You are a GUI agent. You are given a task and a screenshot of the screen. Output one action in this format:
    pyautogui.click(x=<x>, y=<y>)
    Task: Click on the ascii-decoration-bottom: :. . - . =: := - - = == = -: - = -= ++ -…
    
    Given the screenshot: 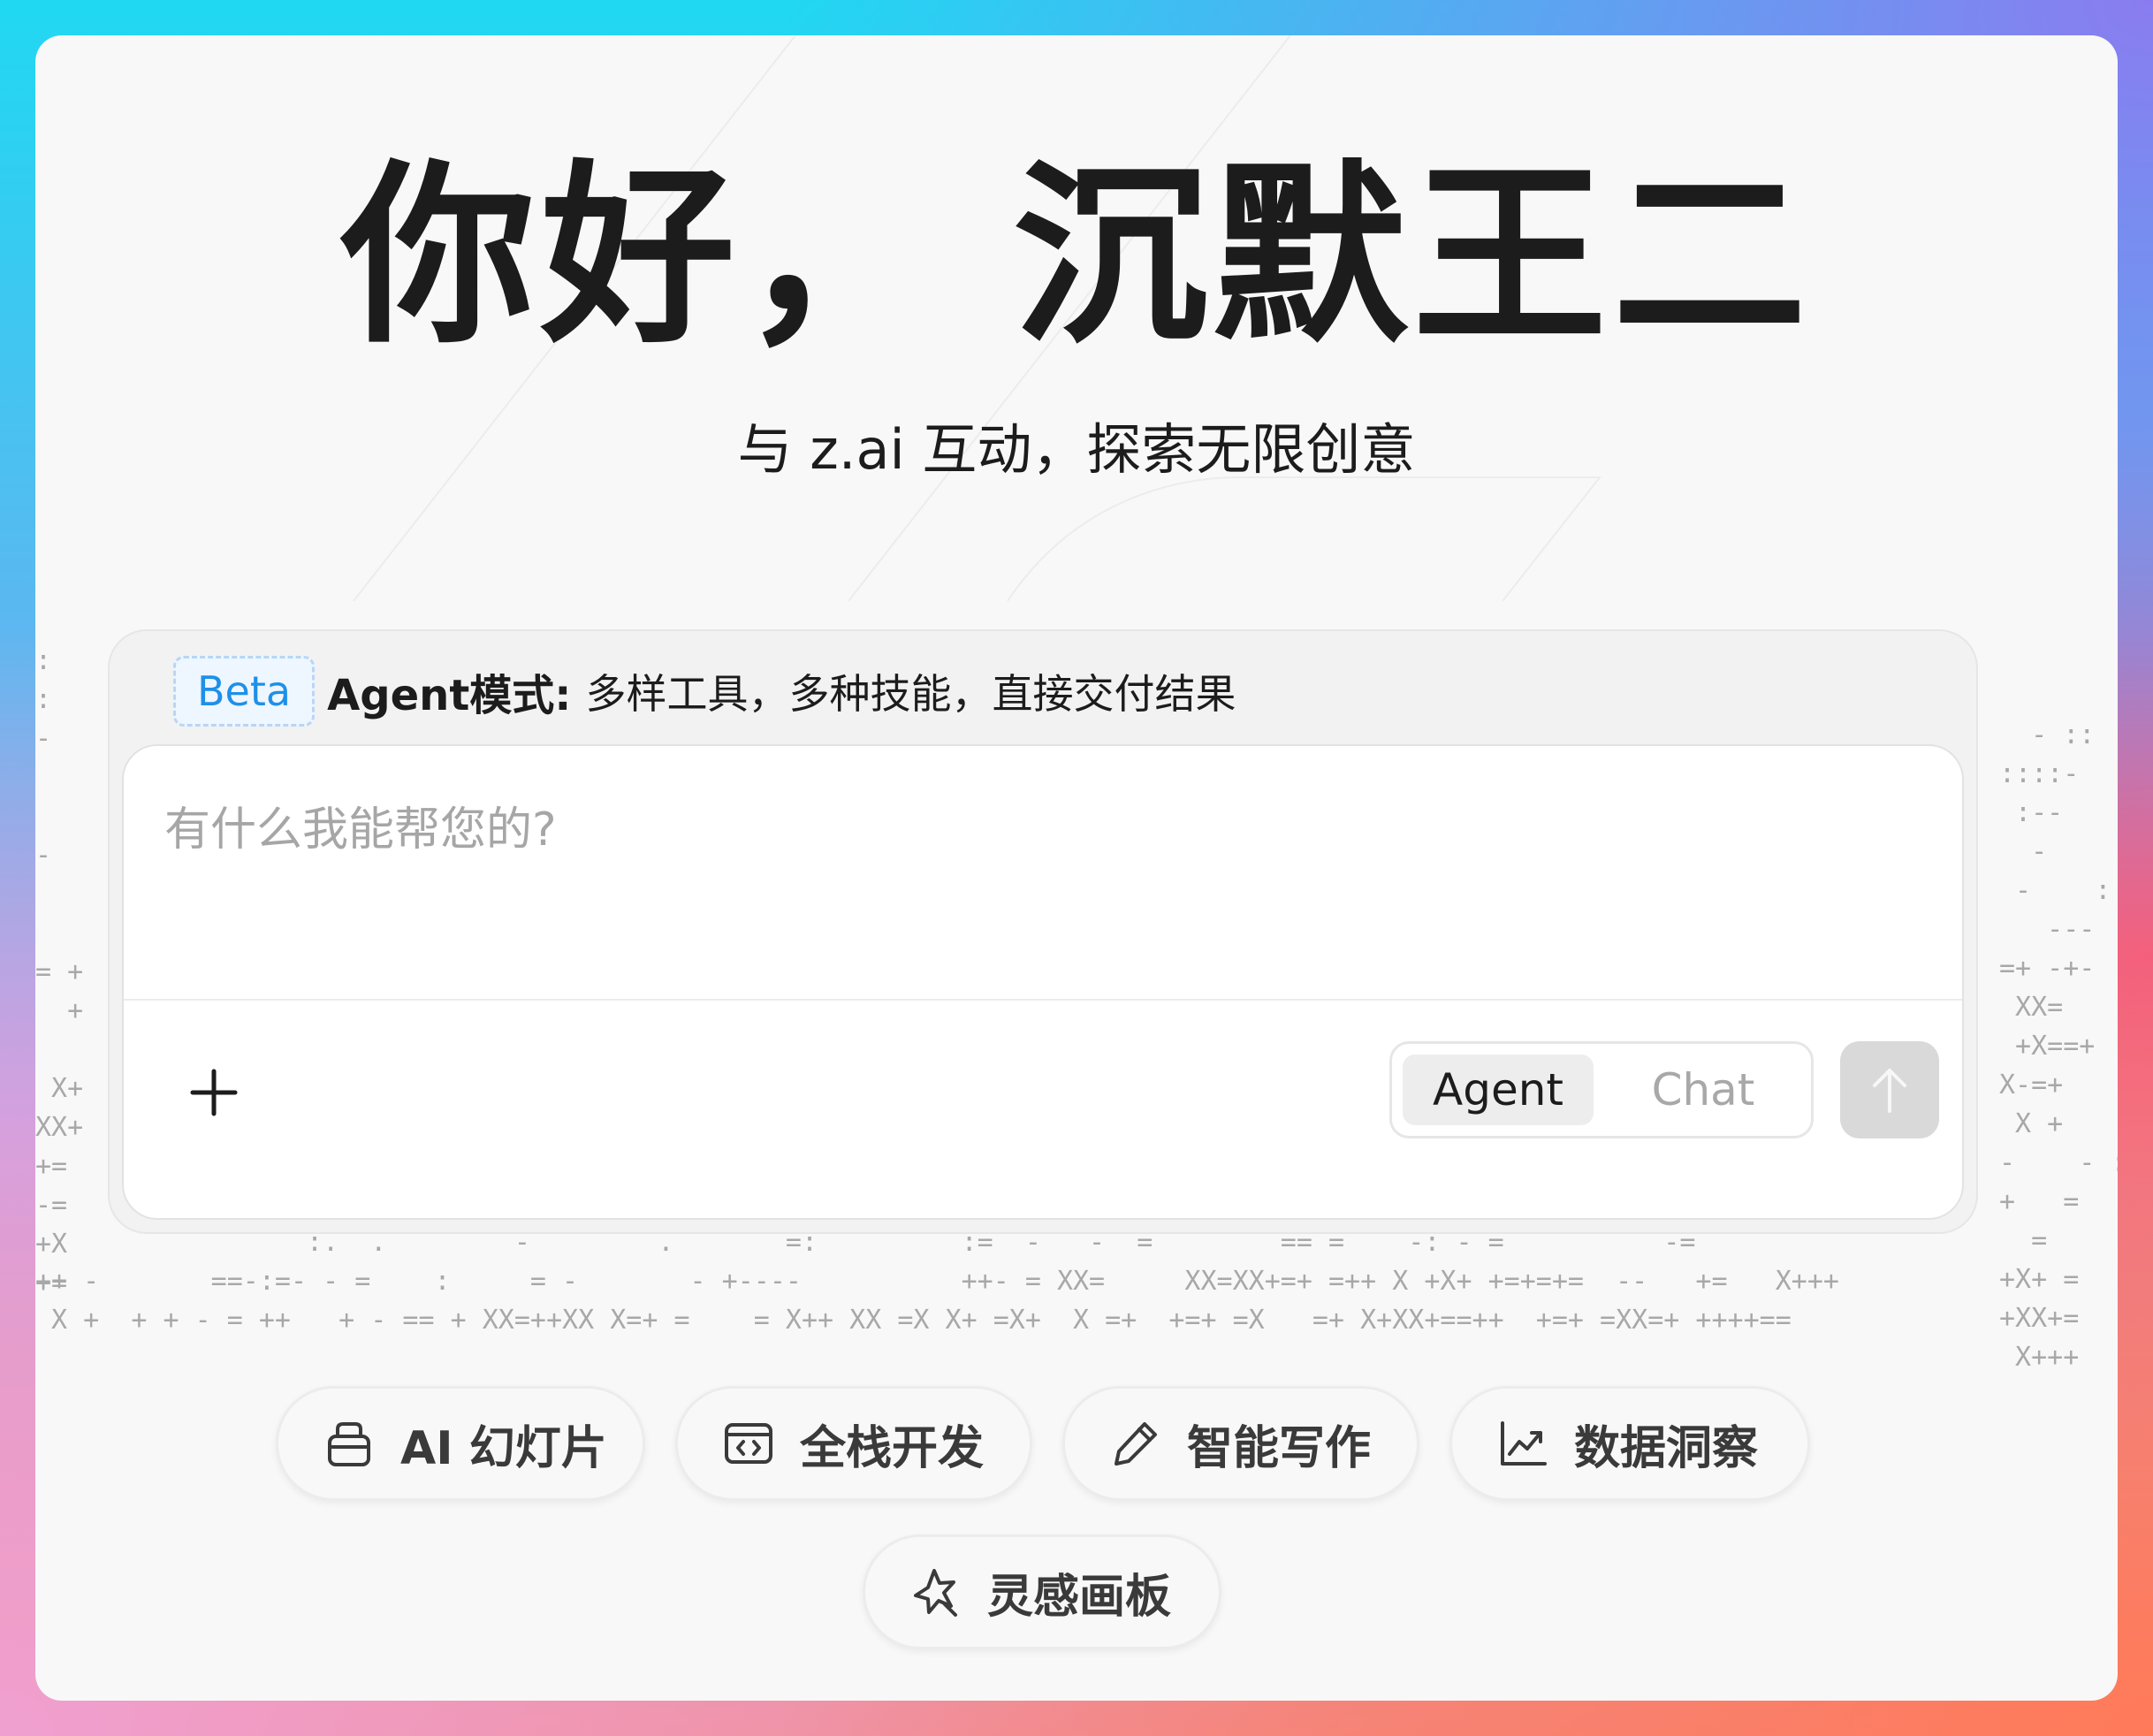 What is the action you would take?
    pyautogui.click(x=937, y=1281)
    